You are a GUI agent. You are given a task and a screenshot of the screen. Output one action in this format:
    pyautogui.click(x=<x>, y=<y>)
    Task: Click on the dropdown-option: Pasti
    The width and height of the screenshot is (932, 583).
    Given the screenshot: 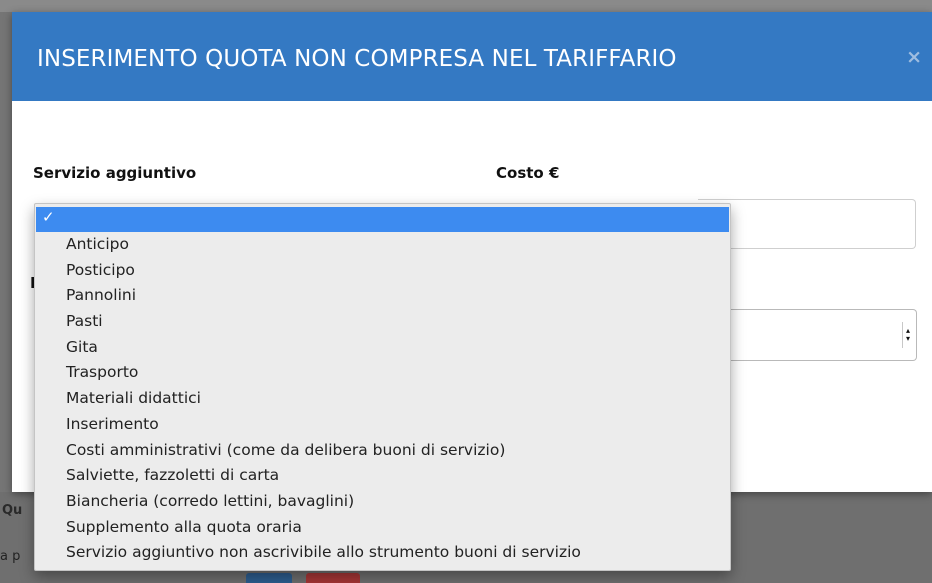 What is the action you would take?
    pyautogui.click(x=382, y=322)
    